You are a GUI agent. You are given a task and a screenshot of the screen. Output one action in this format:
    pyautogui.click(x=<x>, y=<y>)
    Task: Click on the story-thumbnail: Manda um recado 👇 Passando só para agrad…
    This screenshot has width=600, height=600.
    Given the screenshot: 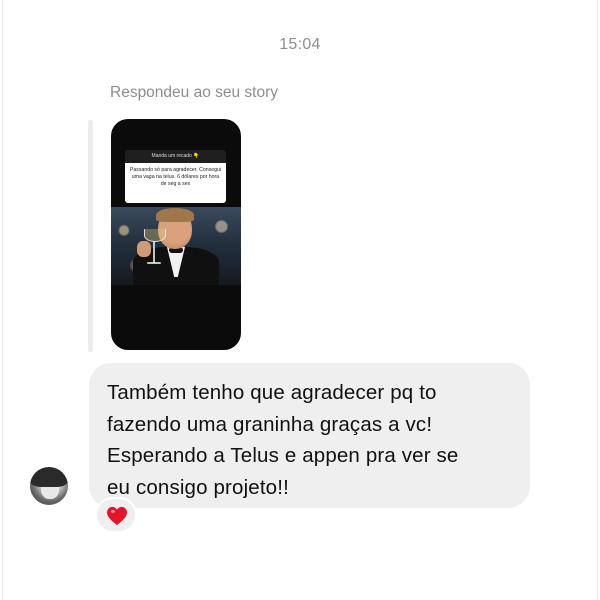 What is the action you would take?
    pyautogui.click(x=176, y=234)
    